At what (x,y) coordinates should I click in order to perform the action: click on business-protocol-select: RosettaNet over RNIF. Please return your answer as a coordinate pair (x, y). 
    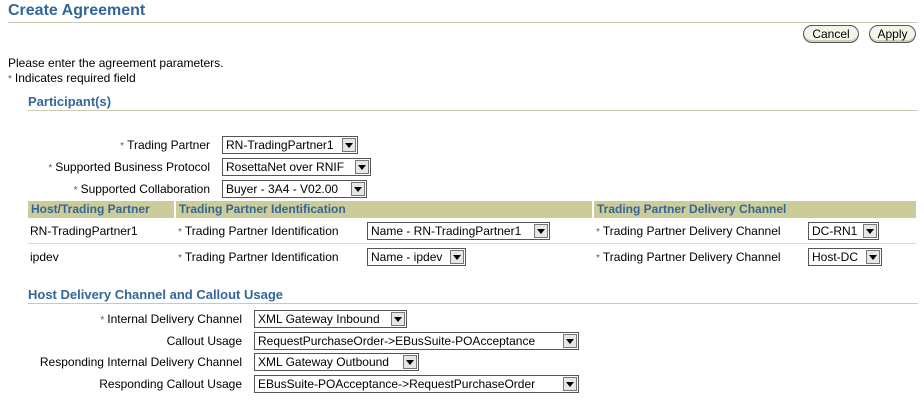
    Looking at the image, I should click on (296, 167).